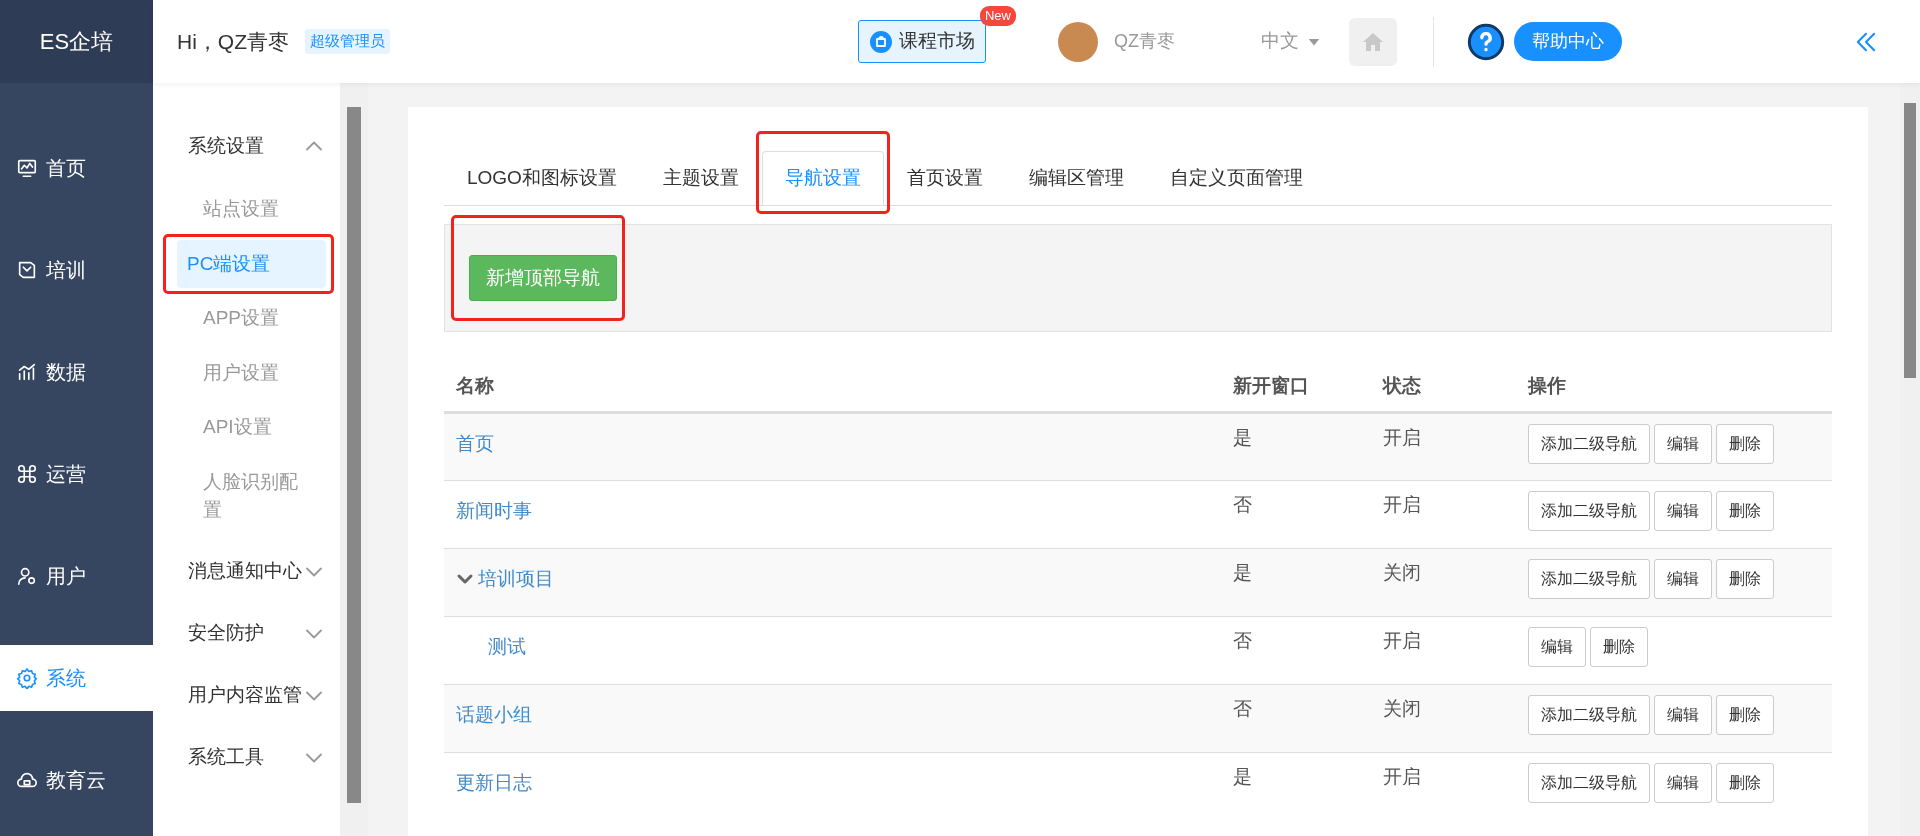 This screenshot has width=1920, height=836. What do you see at coordinates (76, 576) in the screenshot?
I see `rail-menu-item: 用户` at bounding box center [76, 576].